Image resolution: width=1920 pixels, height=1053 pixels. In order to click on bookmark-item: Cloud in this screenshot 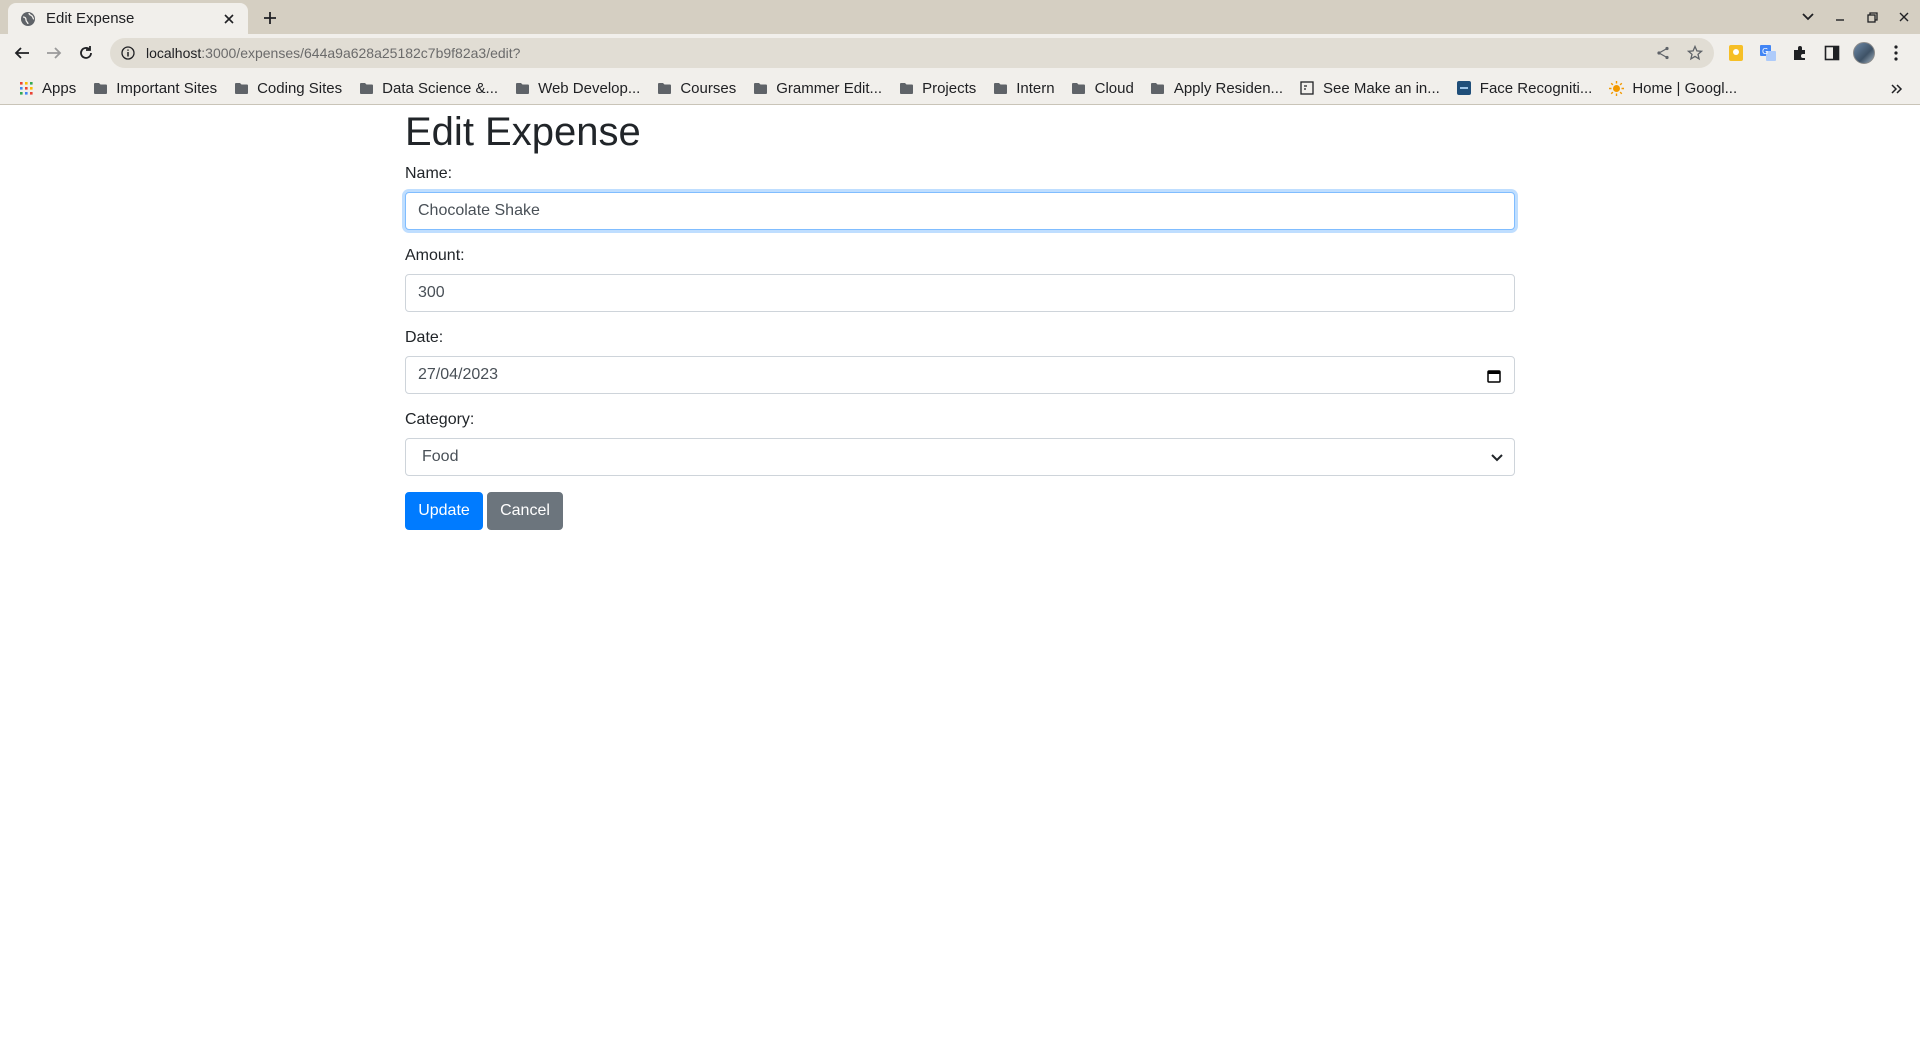, I will do `click(1102, 88)`.